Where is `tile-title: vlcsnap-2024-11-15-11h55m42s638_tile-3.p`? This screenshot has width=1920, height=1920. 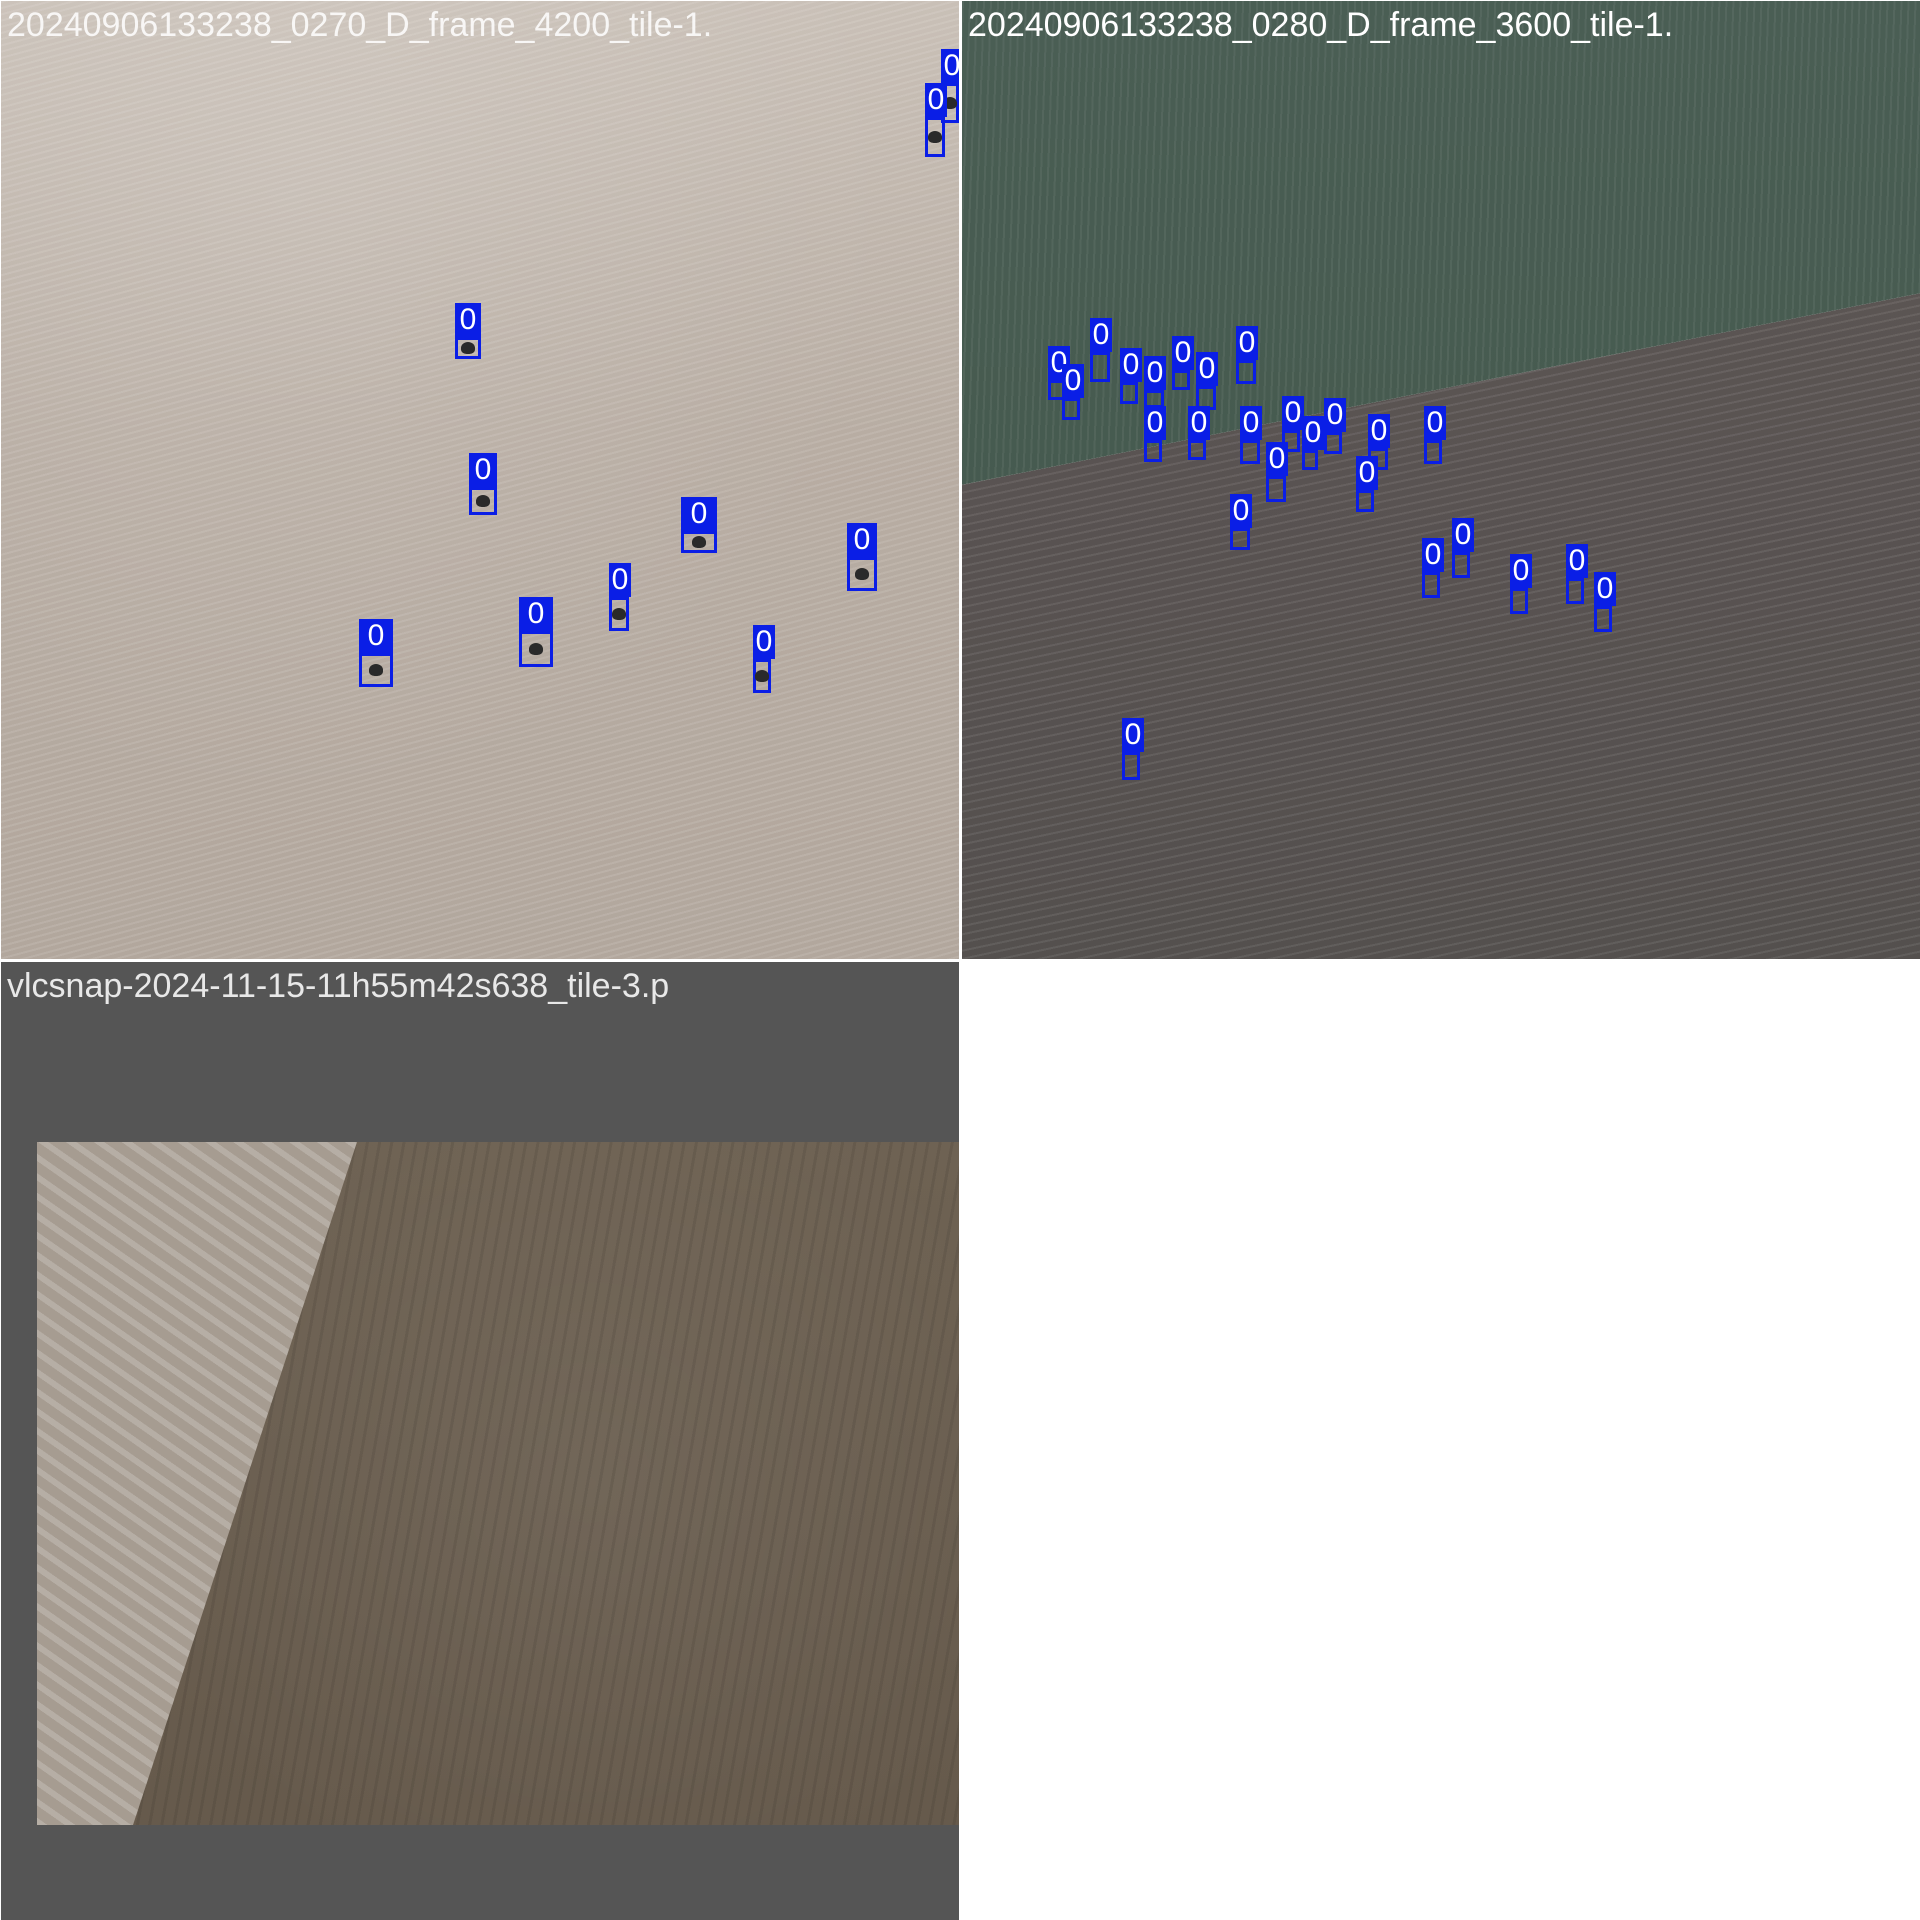 tile-title: vlcsnap-2024-11-15-11h55m42s638_tile-3.p is located at coordinates (338, 986).